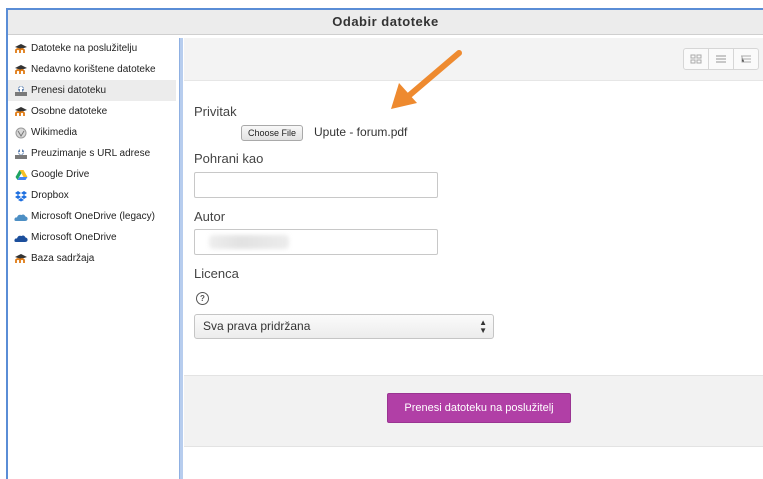  Describe the element at coordinates (21, 238) in the screenshot. I see `onedrive-icon` at that location.